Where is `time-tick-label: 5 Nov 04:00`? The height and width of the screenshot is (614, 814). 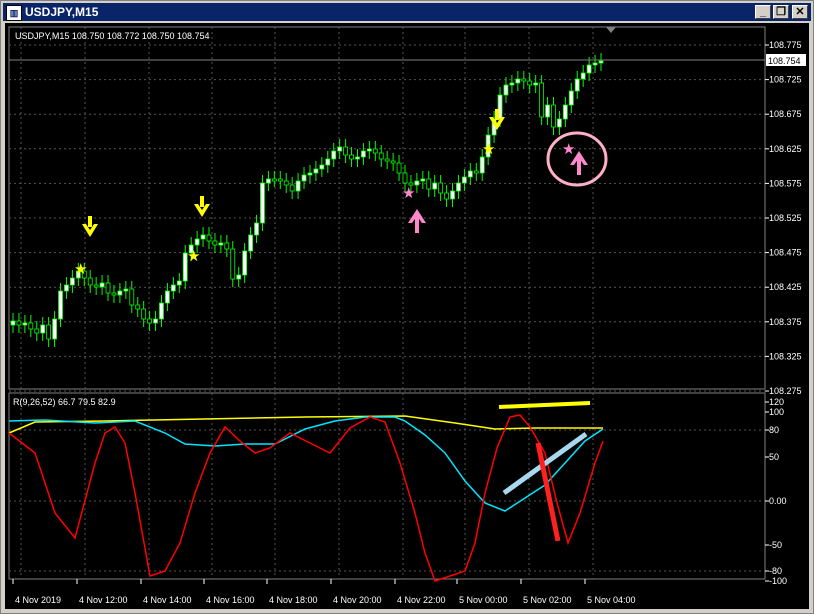 time-tick-label: 5 Nov 04:00 is located at coordinates (611, 600).